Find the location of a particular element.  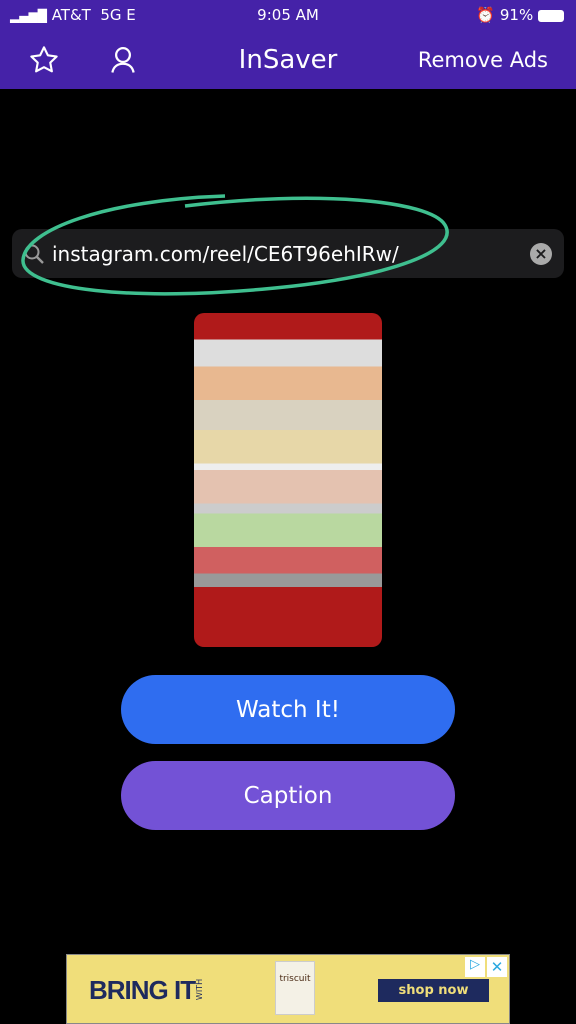

star-icon is located at coordinates (44, 59).